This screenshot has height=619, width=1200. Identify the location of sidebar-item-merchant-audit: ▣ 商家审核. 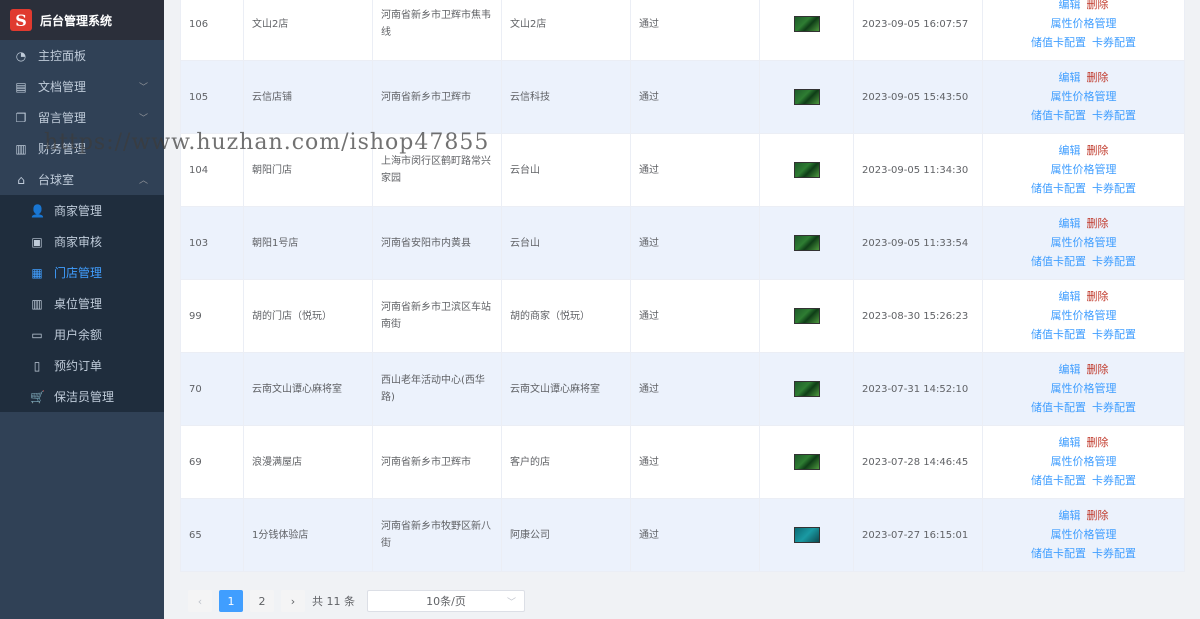
(82, 241).